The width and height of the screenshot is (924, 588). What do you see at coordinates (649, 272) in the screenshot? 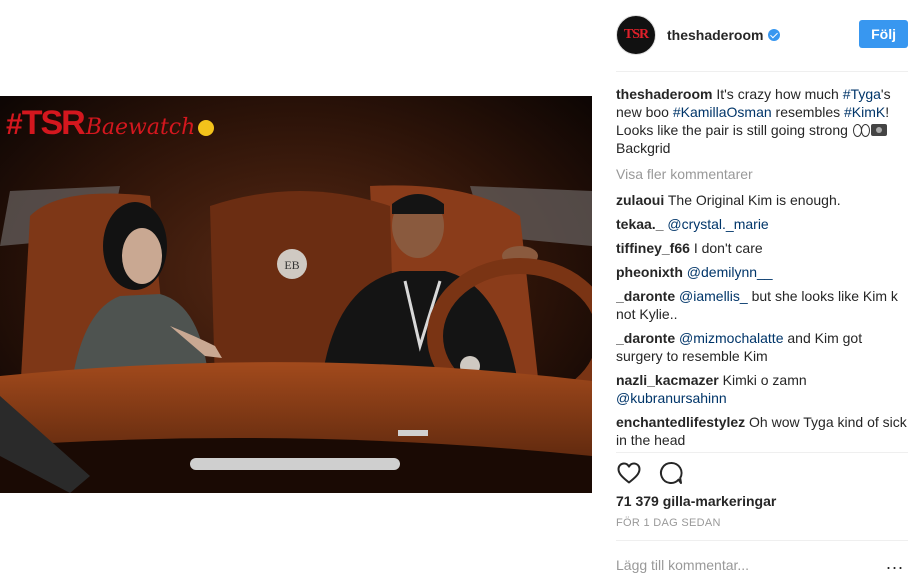
I see `comment-username: pheonixth` at bounding box center [649, 272].